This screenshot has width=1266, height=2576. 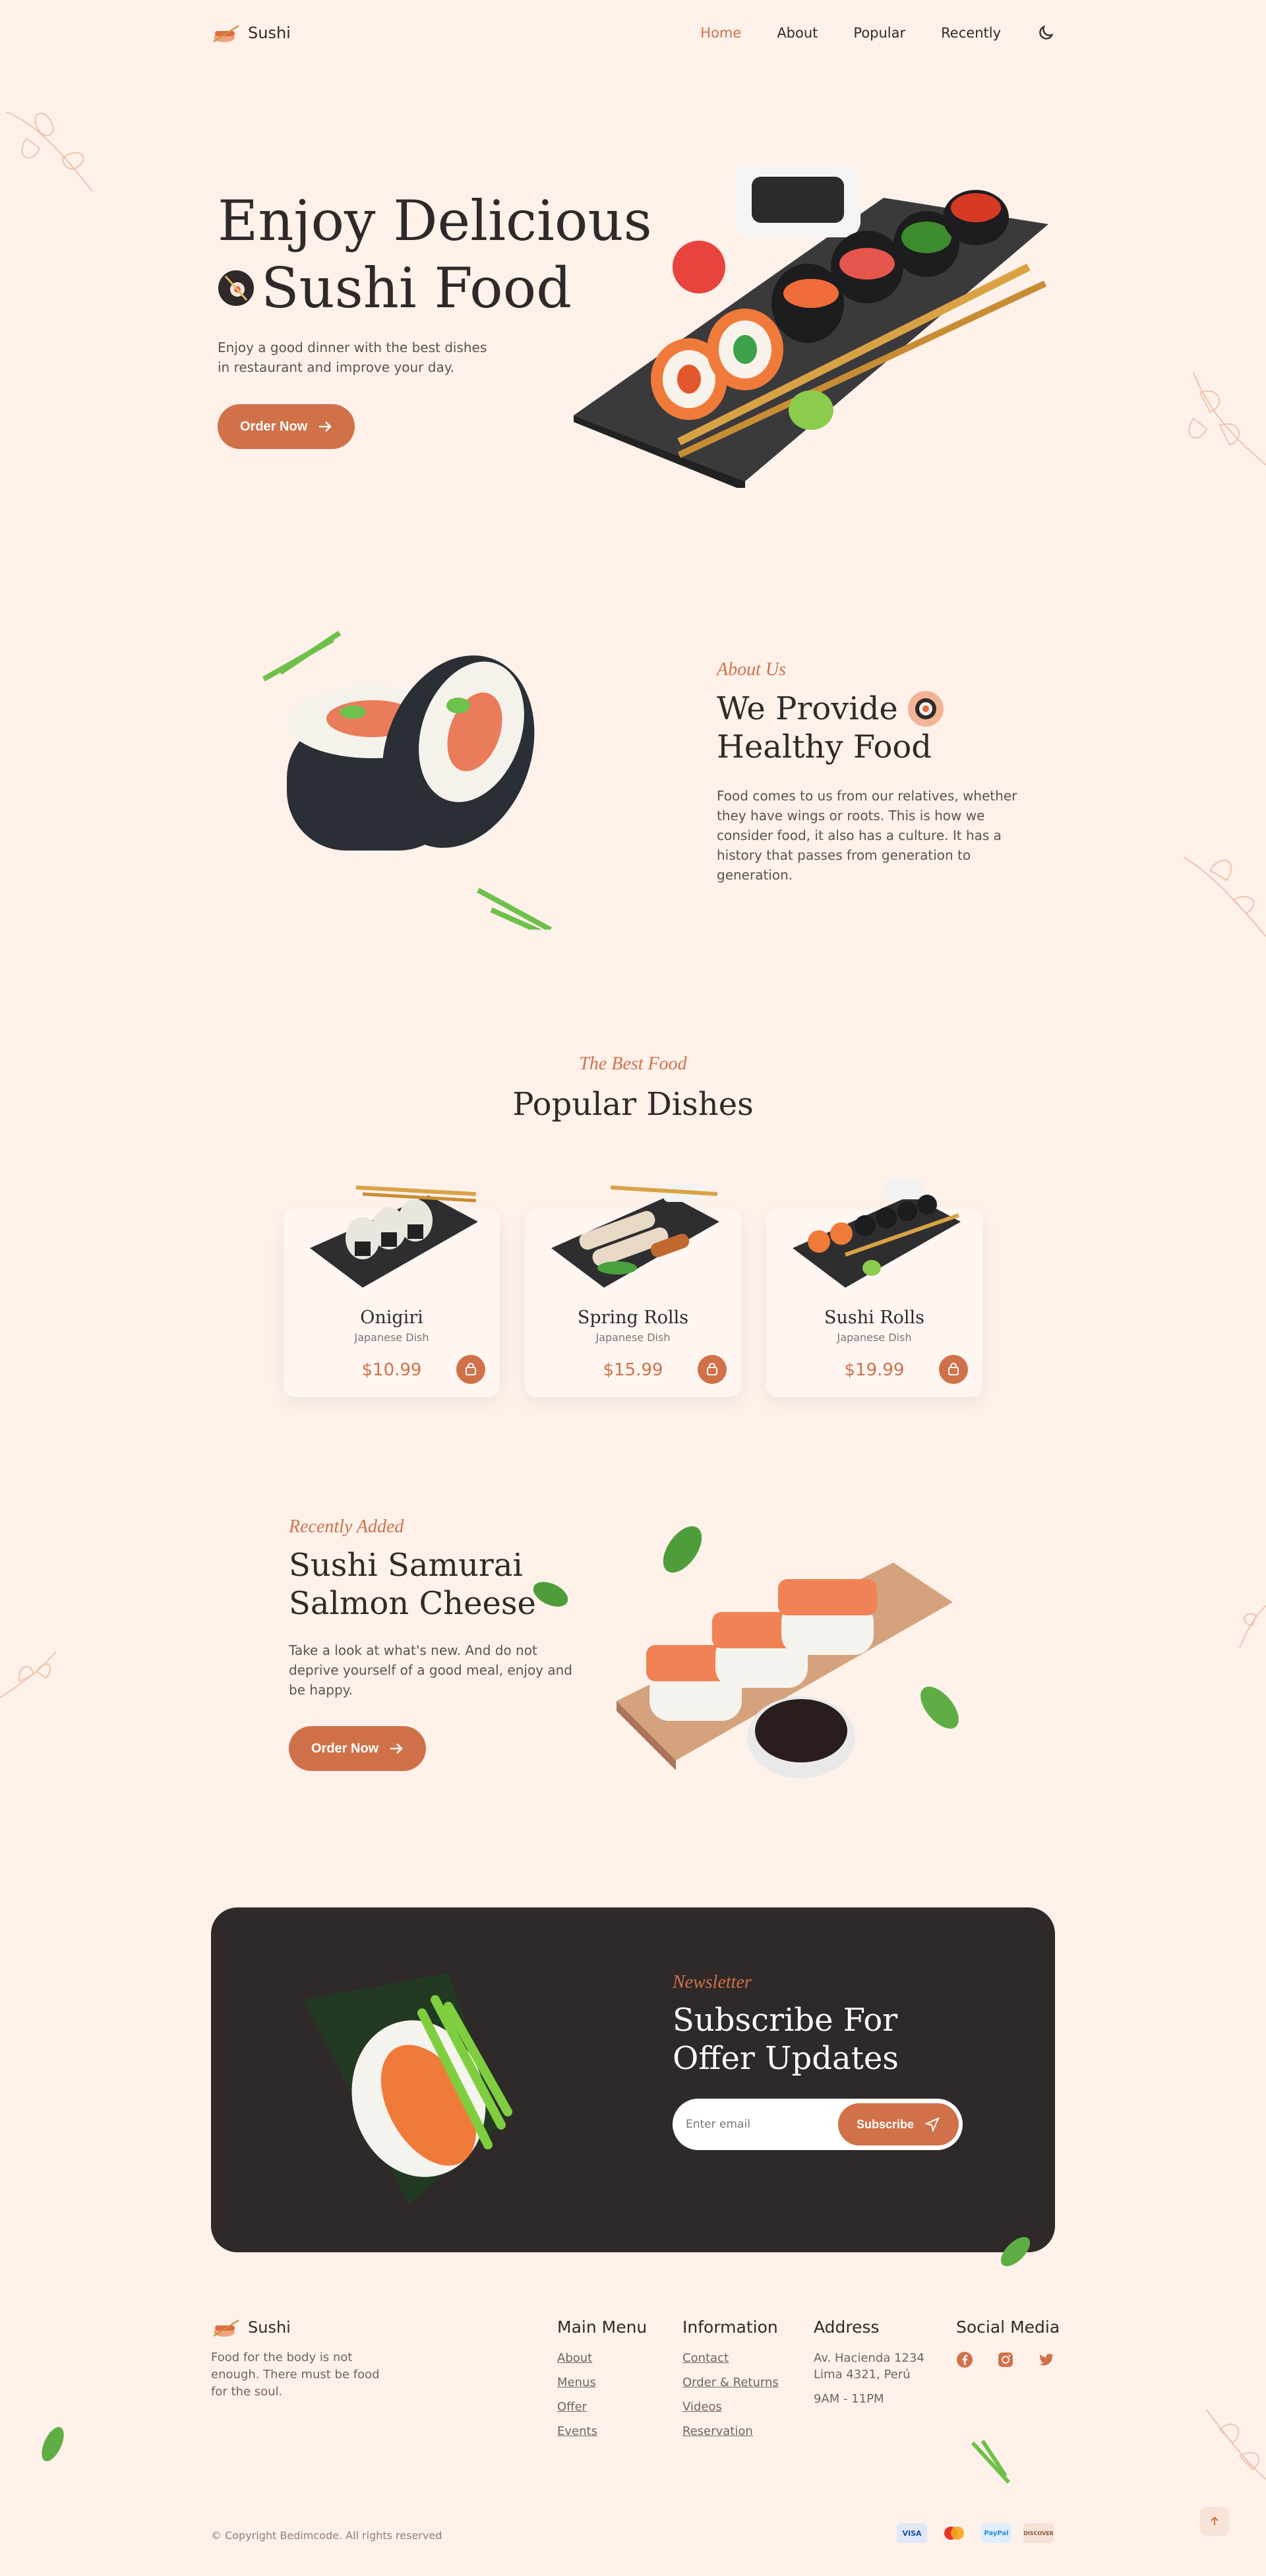 I want to click on recently-order-now-button: Order Now, so click(x=358, y=1748).